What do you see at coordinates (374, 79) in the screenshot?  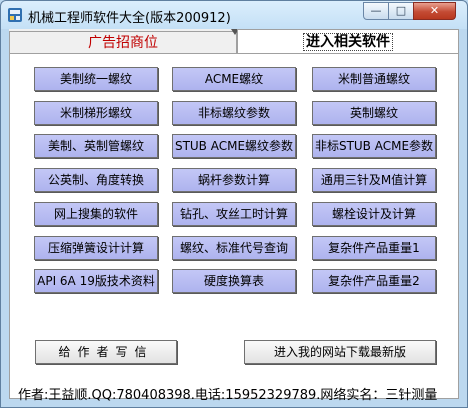 I see `software-button: 米制普通螺纹` at bounding box center [374, 79].